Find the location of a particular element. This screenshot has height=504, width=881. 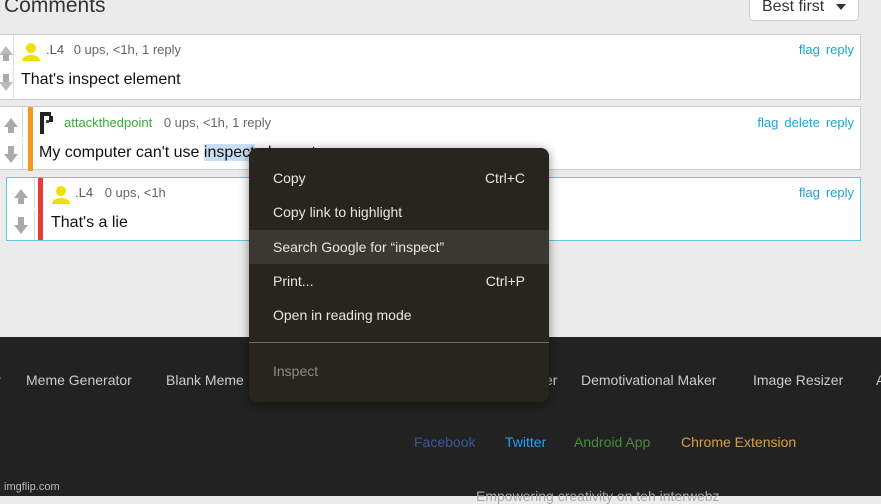

footer-link-meme-generator: Meme Generator is located at coordinates (79, 380).